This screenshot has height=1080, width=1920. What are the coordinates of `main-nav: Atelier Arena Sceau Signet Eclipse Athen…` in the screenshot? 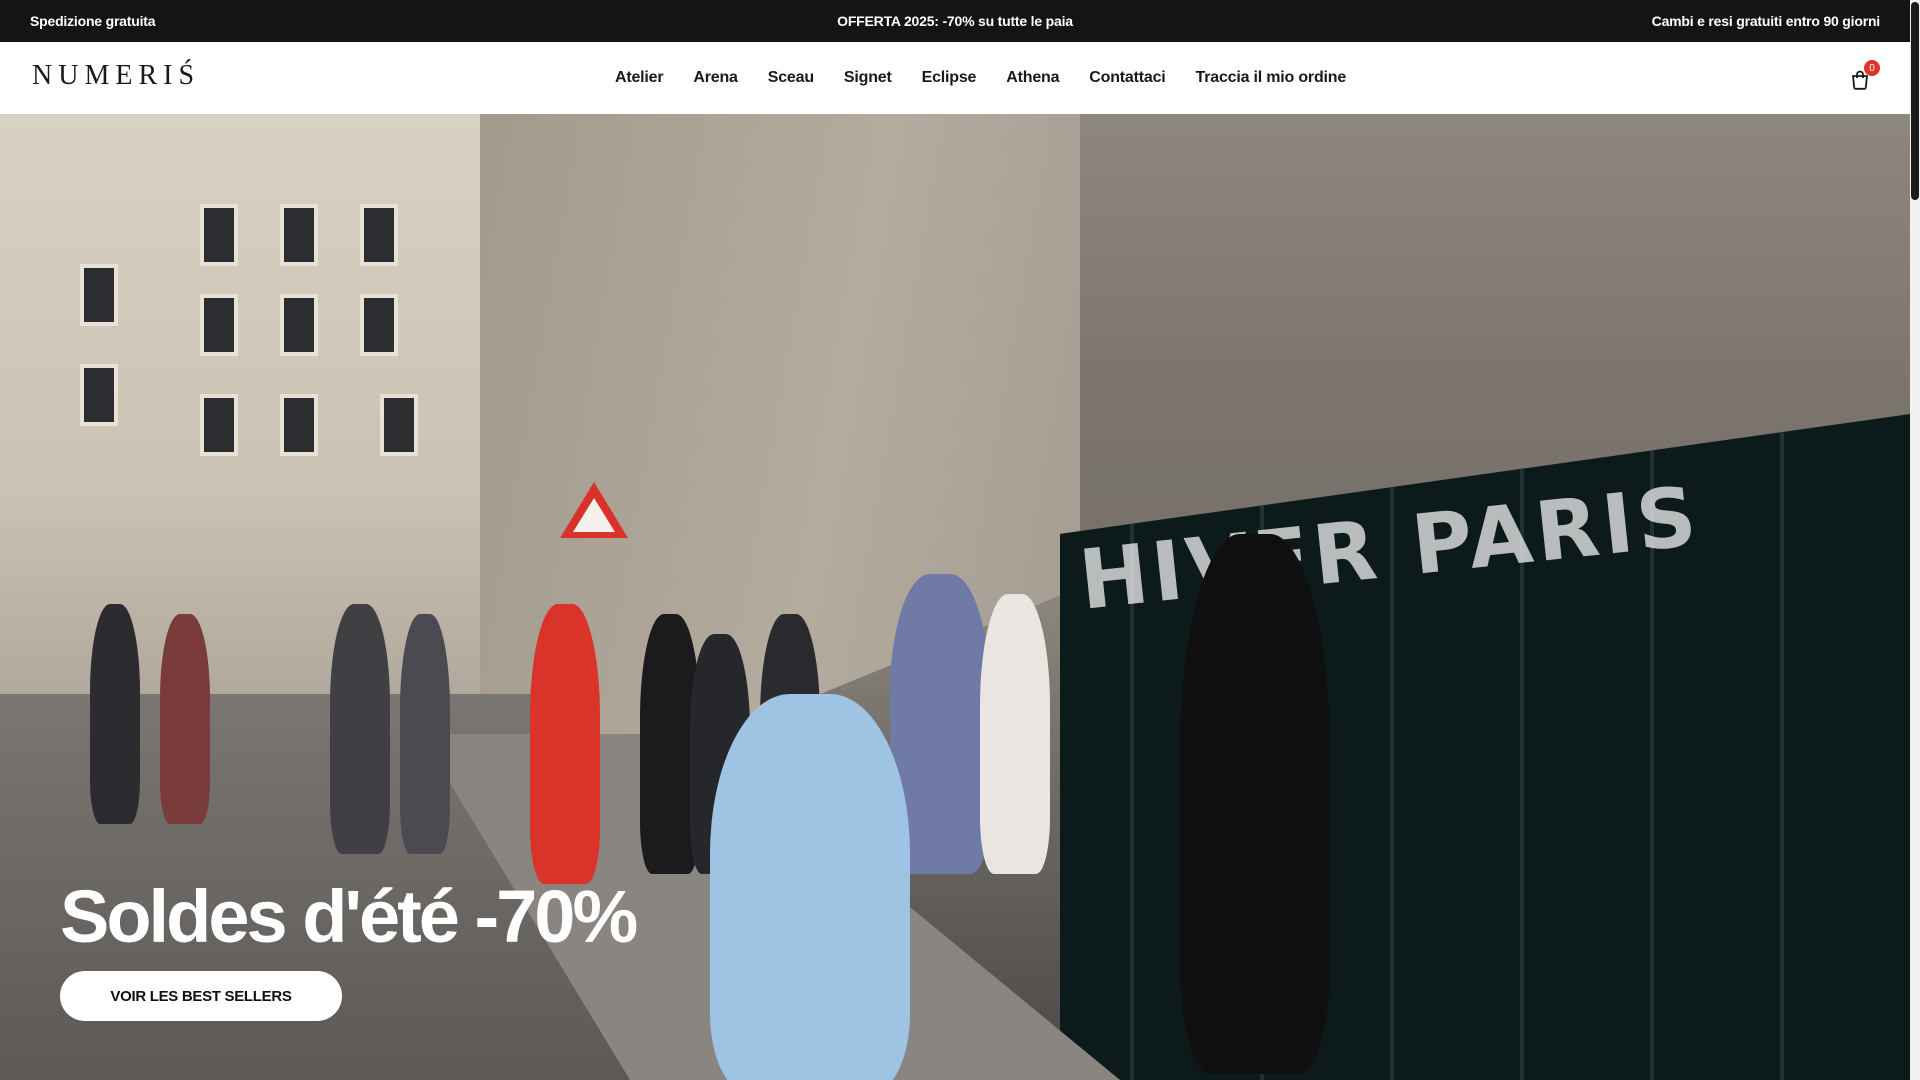 It's located at (980, 78).